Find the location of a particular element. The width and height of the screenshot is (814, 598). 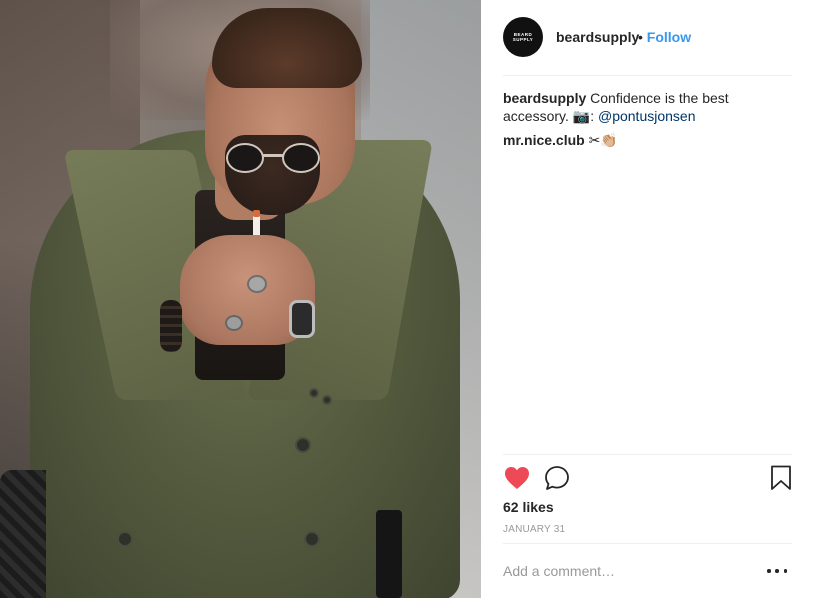

follow-button: • Follow is located at coordinates (664, 37).